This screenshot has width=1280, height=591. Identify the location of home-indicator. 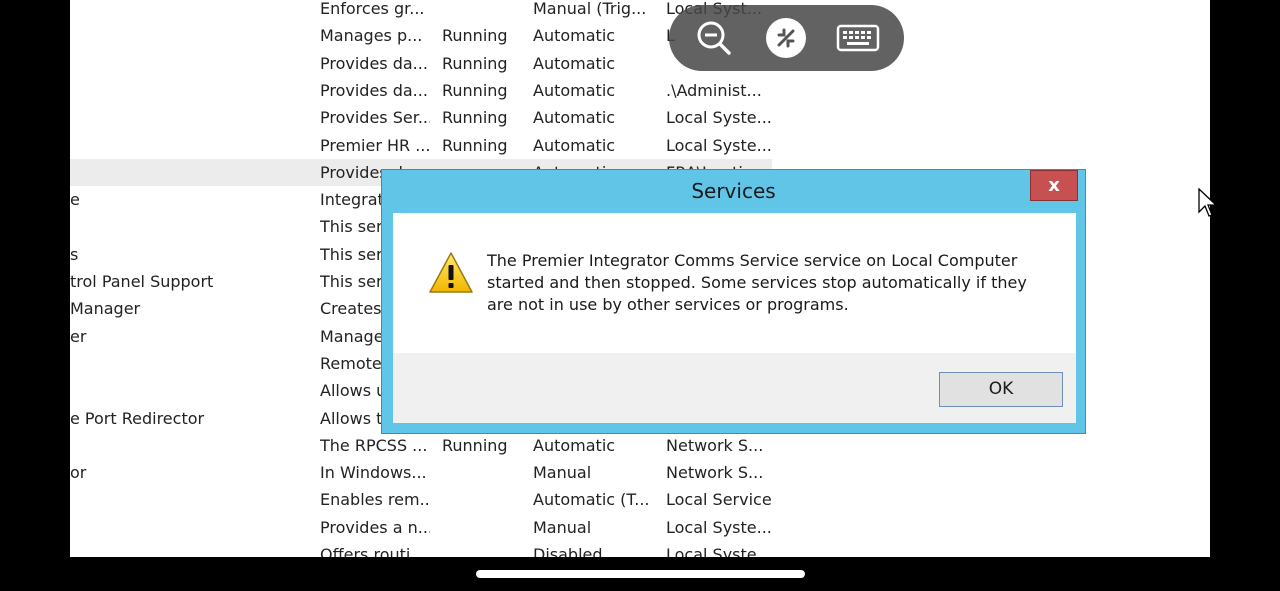
(640, 574).